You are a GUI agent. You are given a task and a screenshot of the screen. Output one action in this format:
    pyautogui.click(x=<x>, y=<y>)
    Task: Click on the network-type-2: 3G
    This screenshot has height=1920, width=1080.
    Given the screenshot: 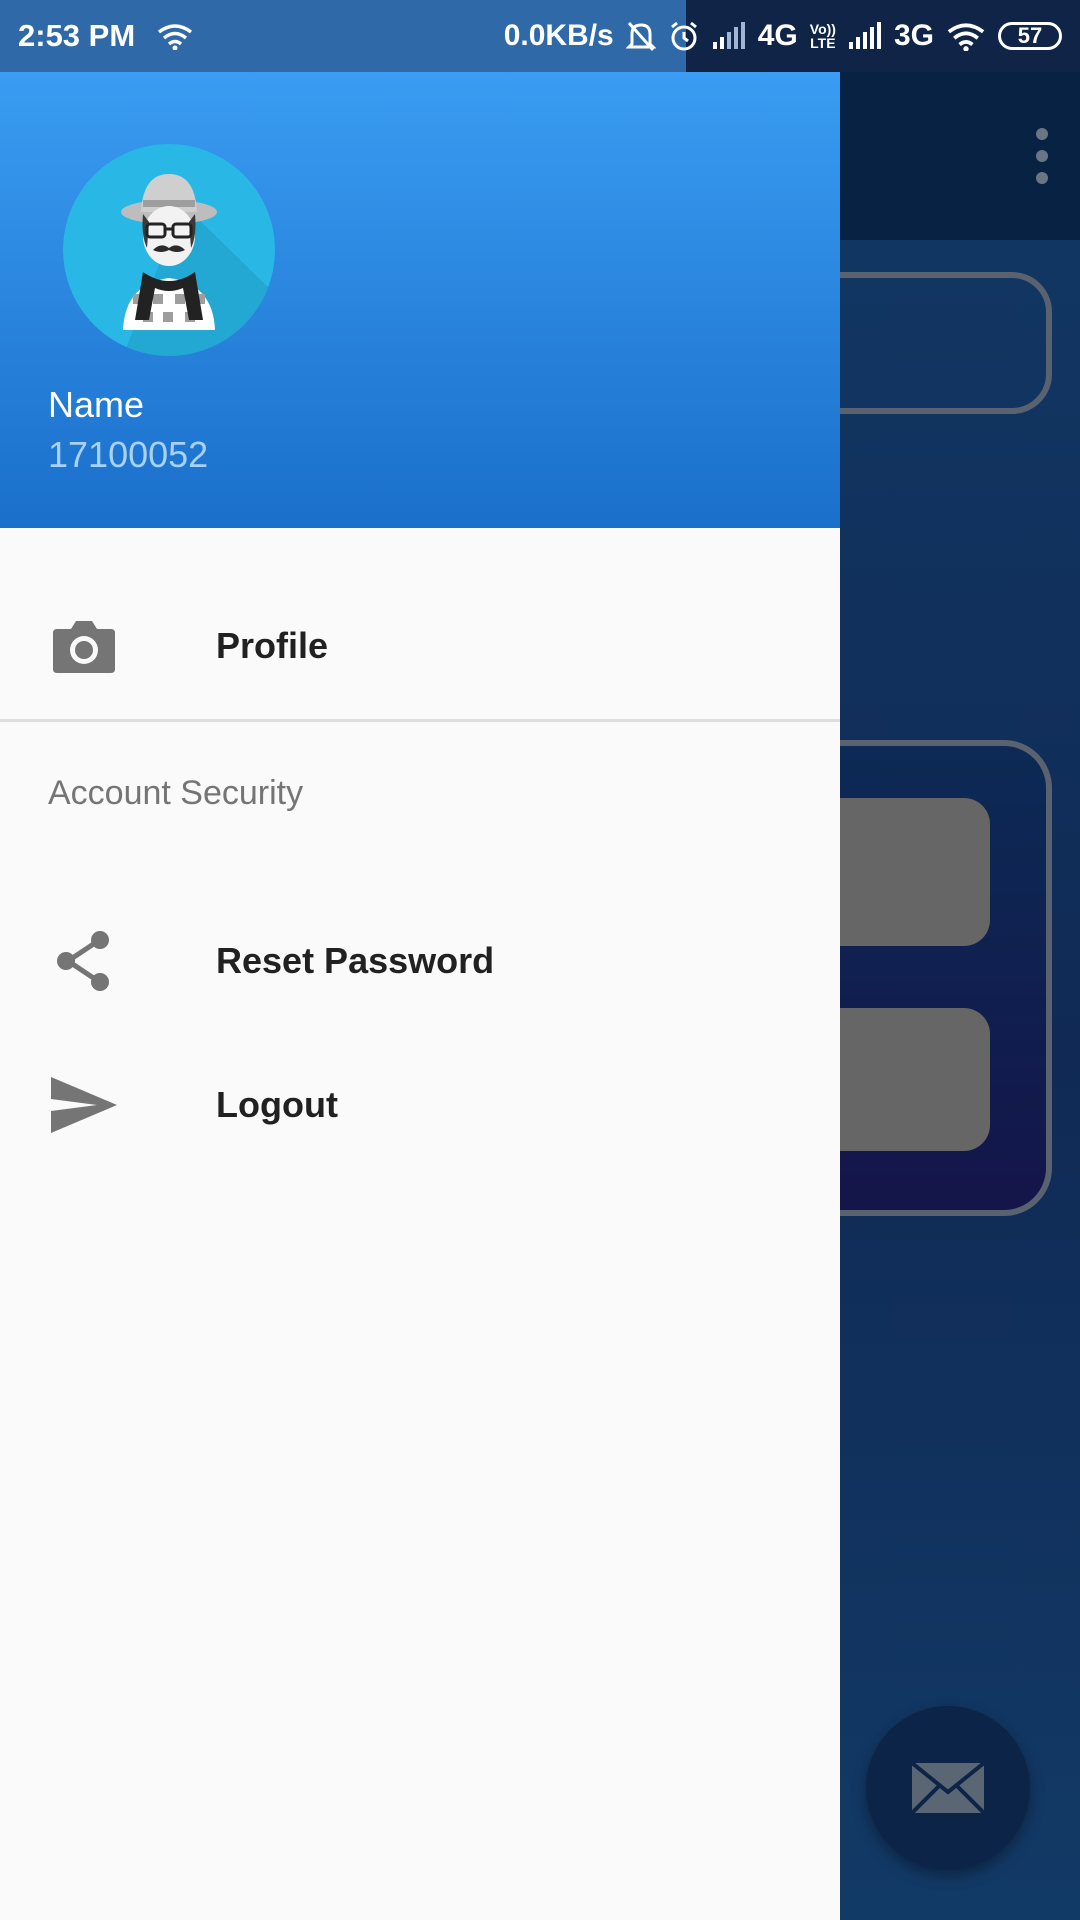 What is the action you would take?
    pyautogui.click(x=913, y=35)
    